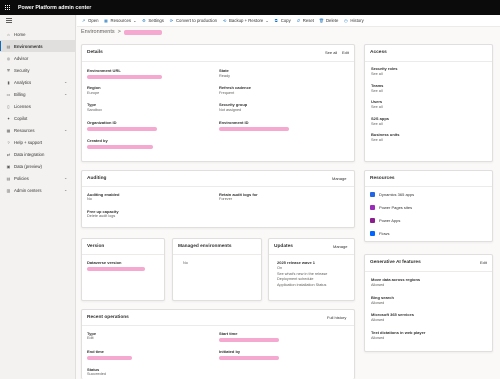 The image size is (500, 379). Describe the element at coordinates (7, 7) in the screenshot. I see `app-launcher-icon` at that location.